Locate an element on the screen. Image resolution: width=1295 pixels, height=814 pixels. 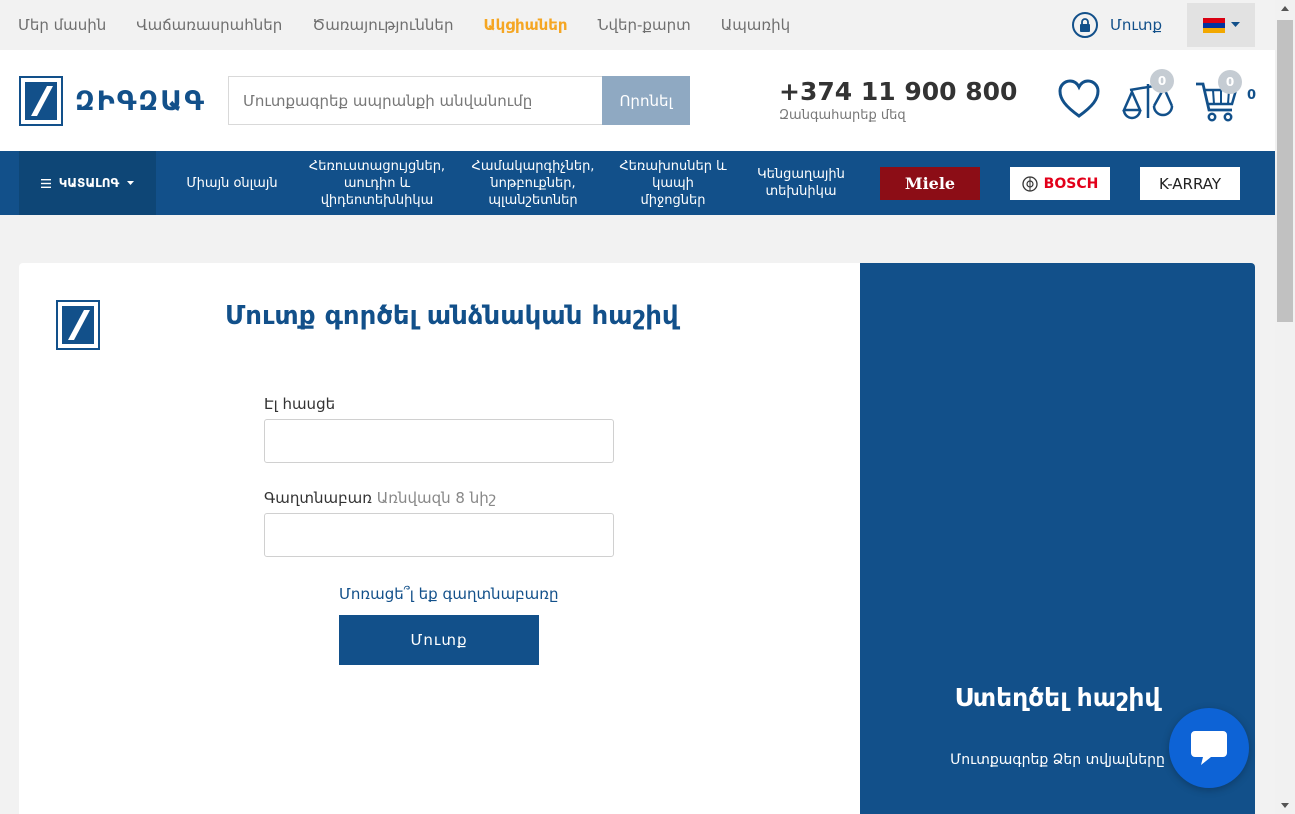
phone-number: +374 11 900 800 is located at coordinates (898, 91).